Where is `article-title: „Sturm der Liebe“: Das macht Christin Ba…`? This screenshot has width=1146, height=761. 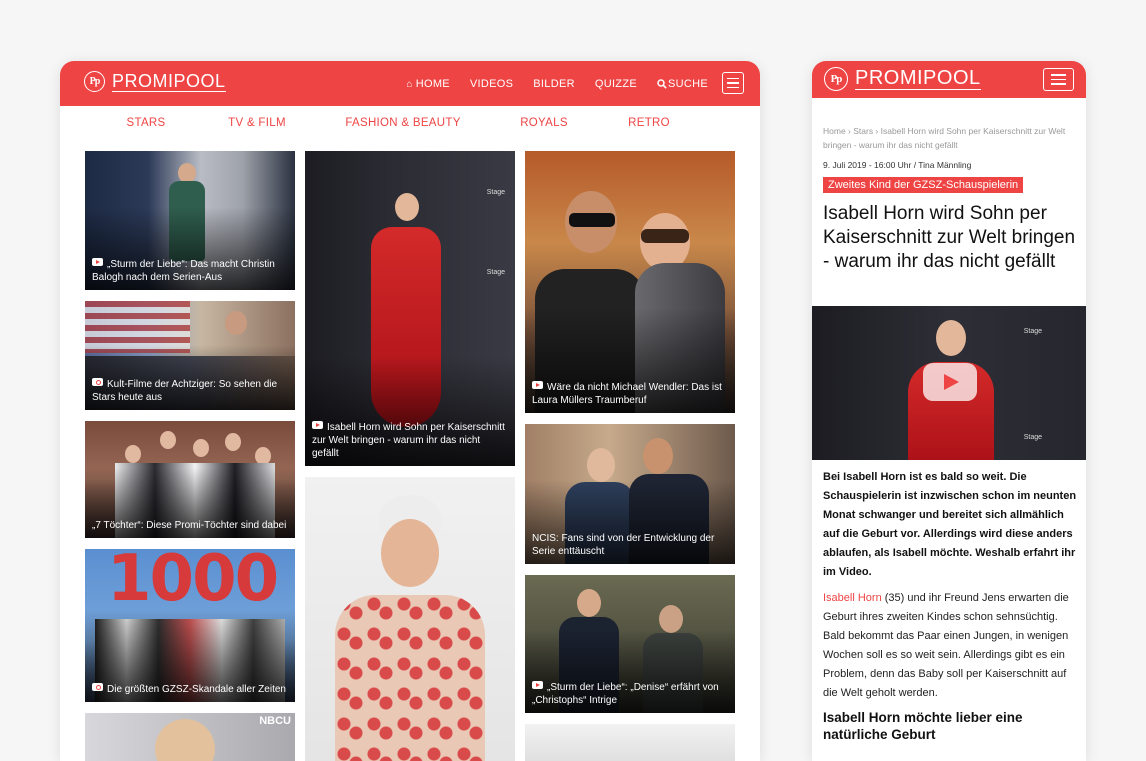
article-title: „Sturm der Liebe“: Das macht Christin Ba… is located at coordinates (183, 271).